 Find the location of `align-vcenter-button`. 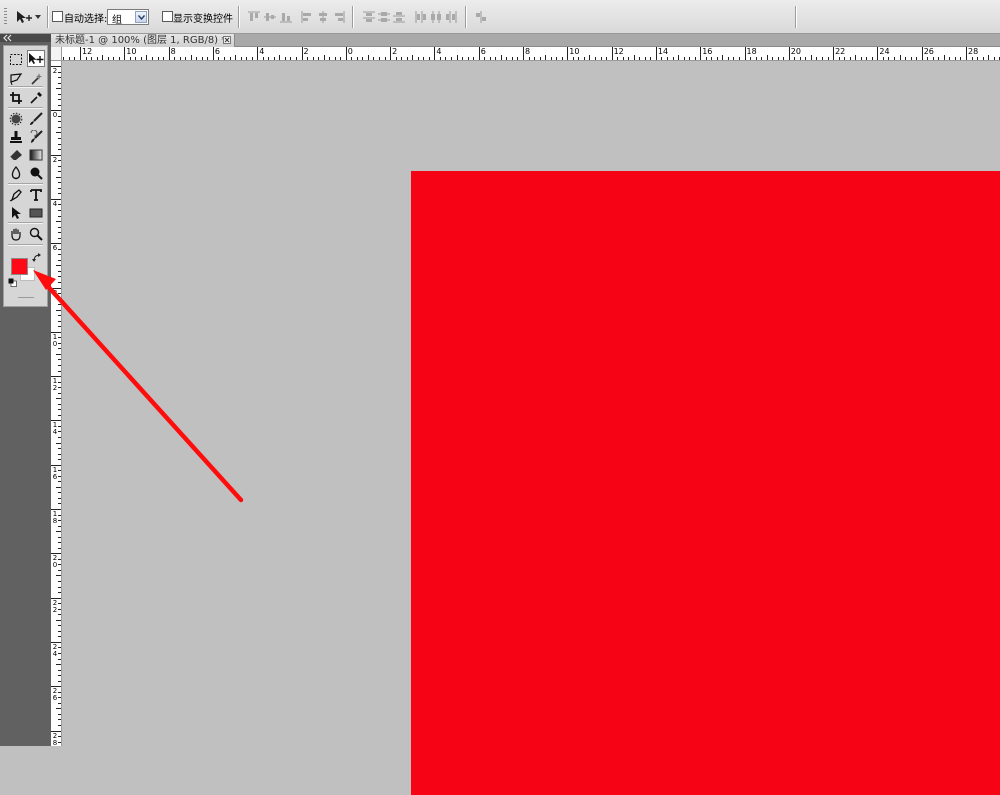

align-vcenter-button is located at coordinates (270, 17).